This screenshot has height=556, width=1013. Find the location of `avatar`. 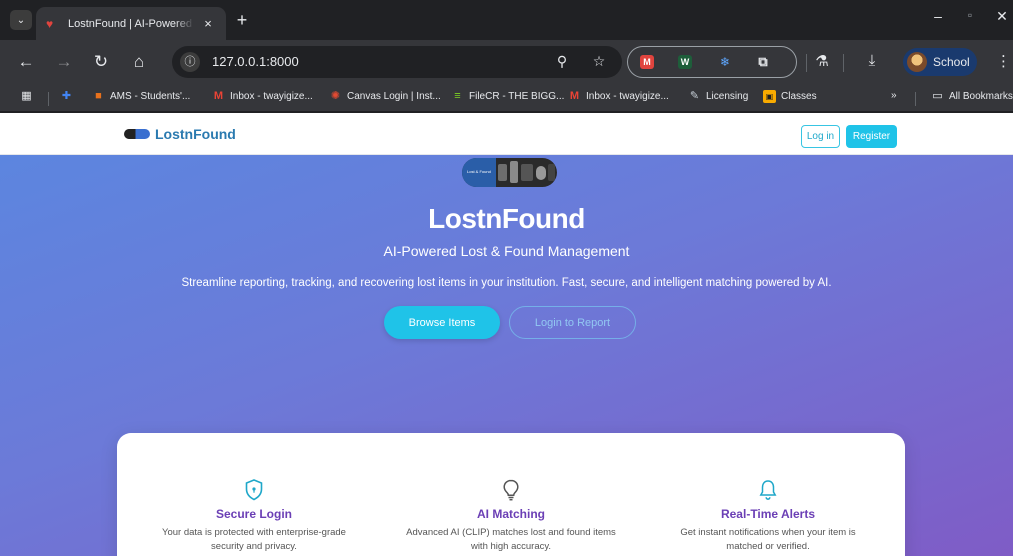

avatar is located at coordinates (917, 62).